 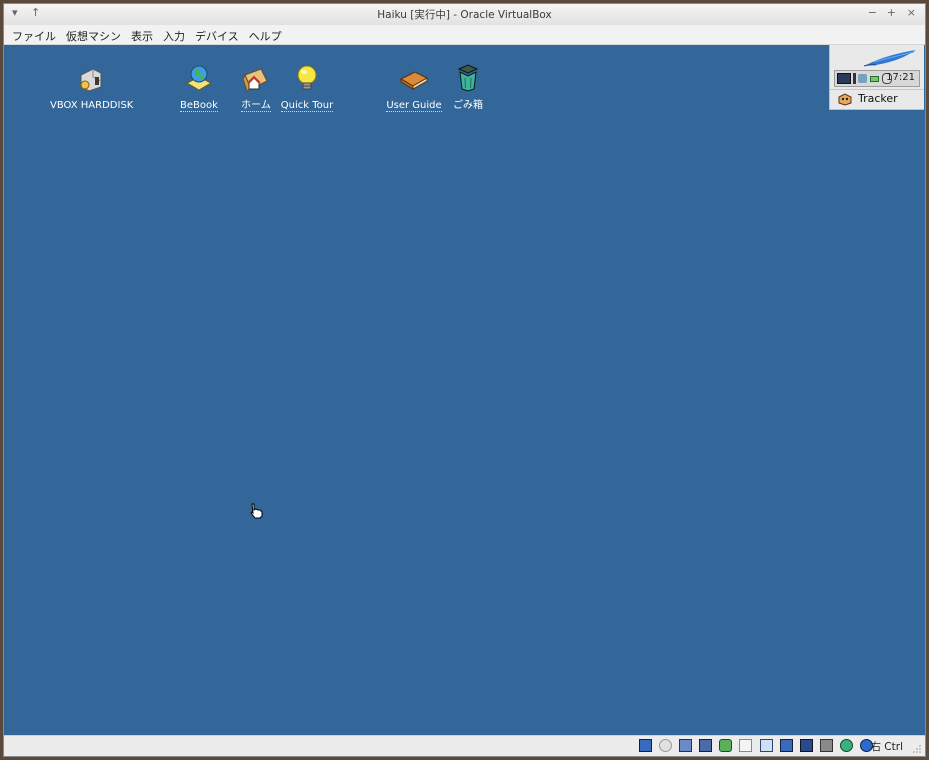 I want to click on haiku-leaf-icon, so click(x=877, y=57).